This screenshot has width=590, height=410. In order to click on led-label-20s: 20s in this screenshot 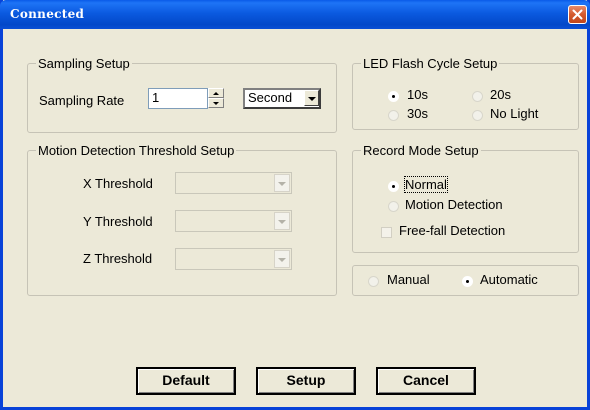, I will do `click(500, 94)`.